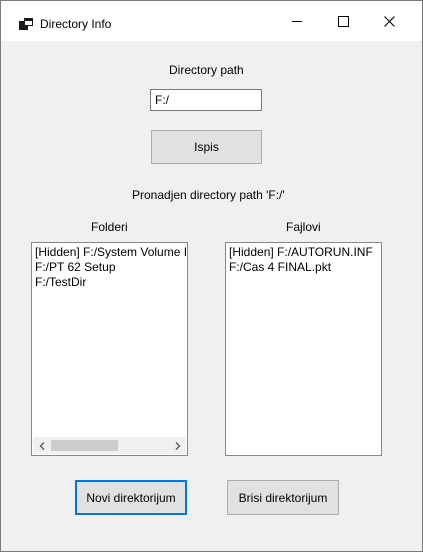 The width and height of the screenshot is (423, 552). Describe the element at coordinates (301, 252) in the screenshot. I see `list-item: [Hidden] F:/AUTORUN.INF` at that location.